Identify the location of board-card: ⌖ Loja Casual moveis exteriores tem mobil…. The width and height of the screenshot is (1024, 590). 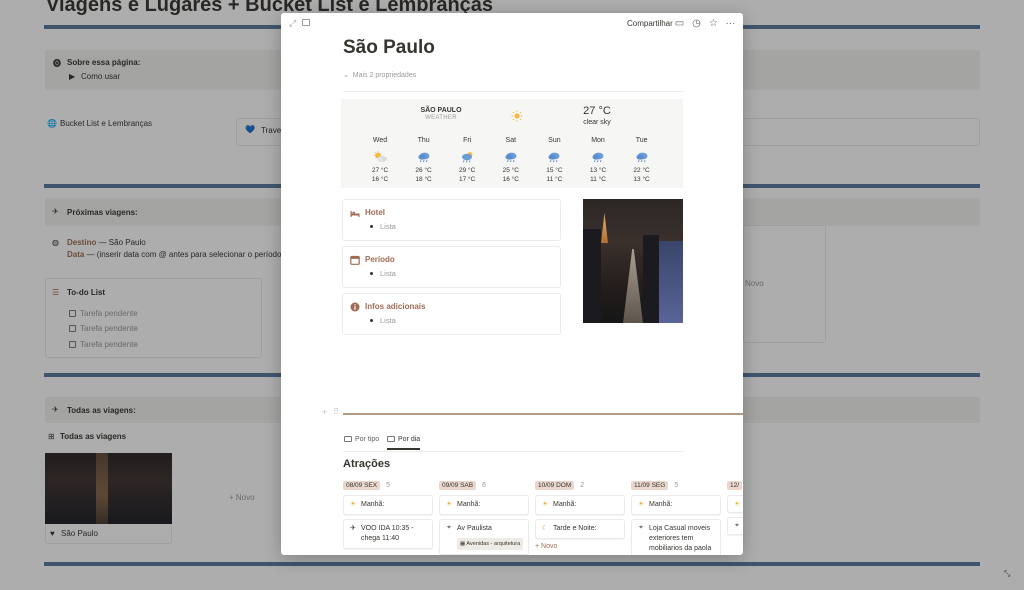
(676, 537).